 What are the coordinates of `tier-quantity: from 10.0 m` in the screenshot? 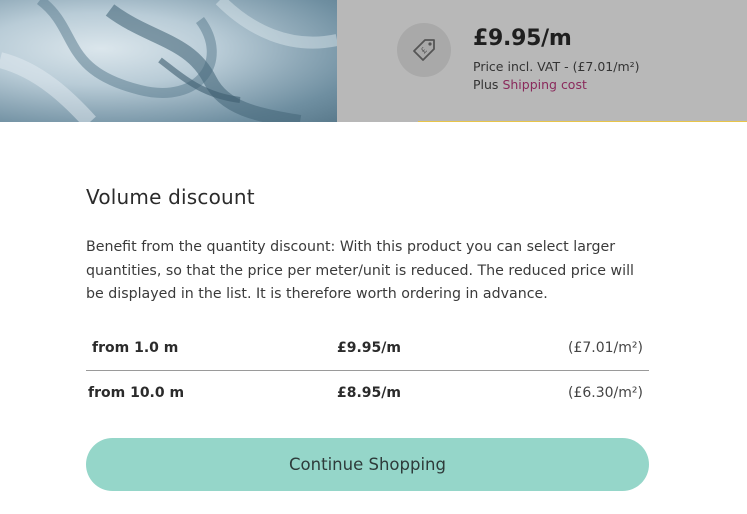 It's located at (136, 393).